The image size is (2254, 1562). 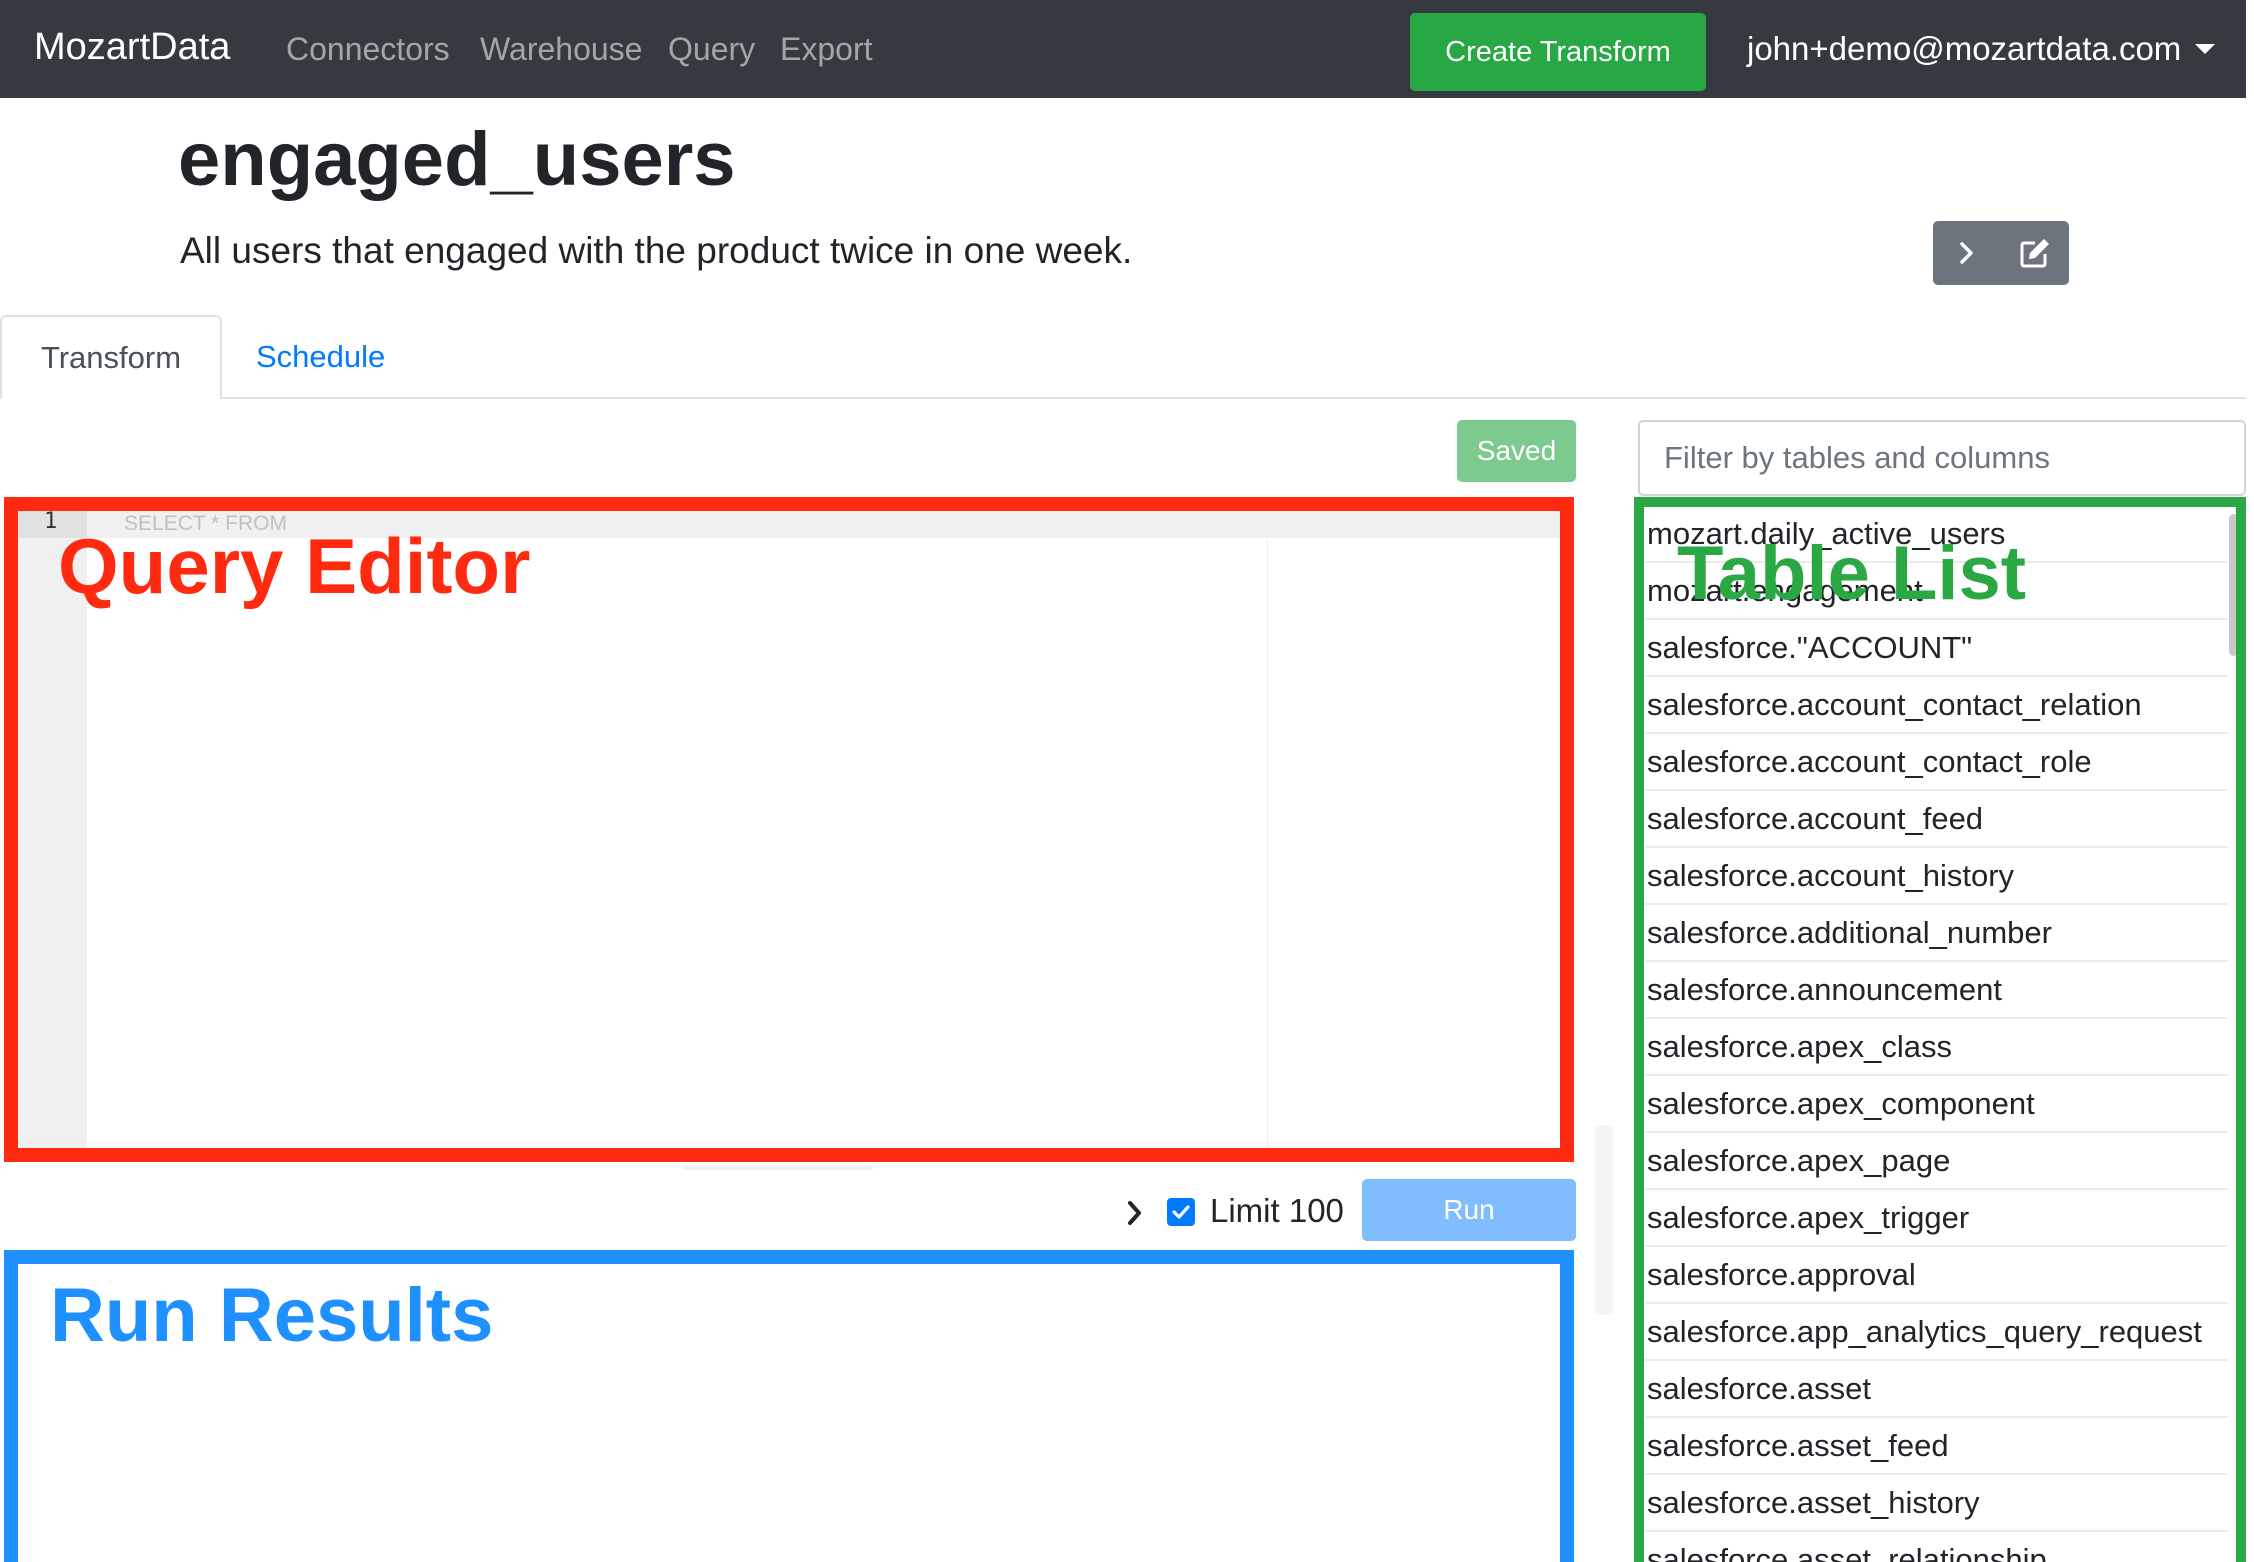 What do you see at coordinates (1936, 876) in the screenshot?
I see `table-list-item: salesforce.account_history` at bounding box center [1936, 876].